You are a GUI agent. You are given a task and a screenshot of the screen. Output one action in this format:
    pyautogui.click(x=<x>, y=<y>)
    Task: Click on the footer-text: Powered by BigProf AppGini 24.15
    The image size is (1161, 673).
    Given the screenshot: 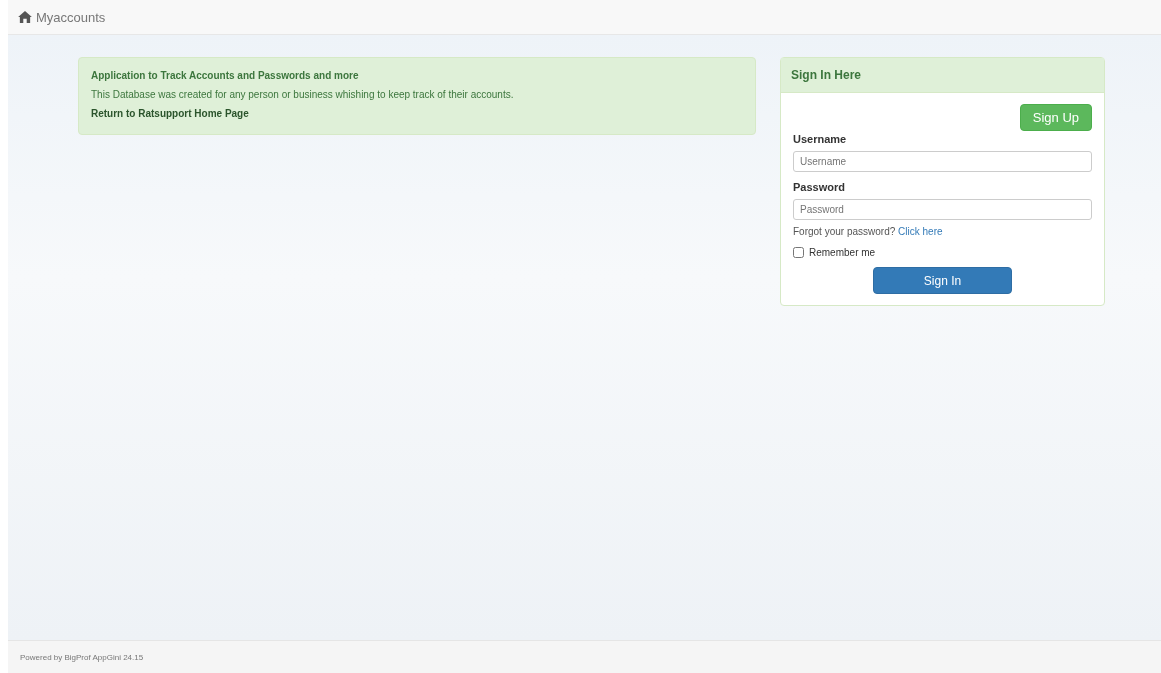 What is the action you would take?
    pyautogui.click(x=82, y=657)
    